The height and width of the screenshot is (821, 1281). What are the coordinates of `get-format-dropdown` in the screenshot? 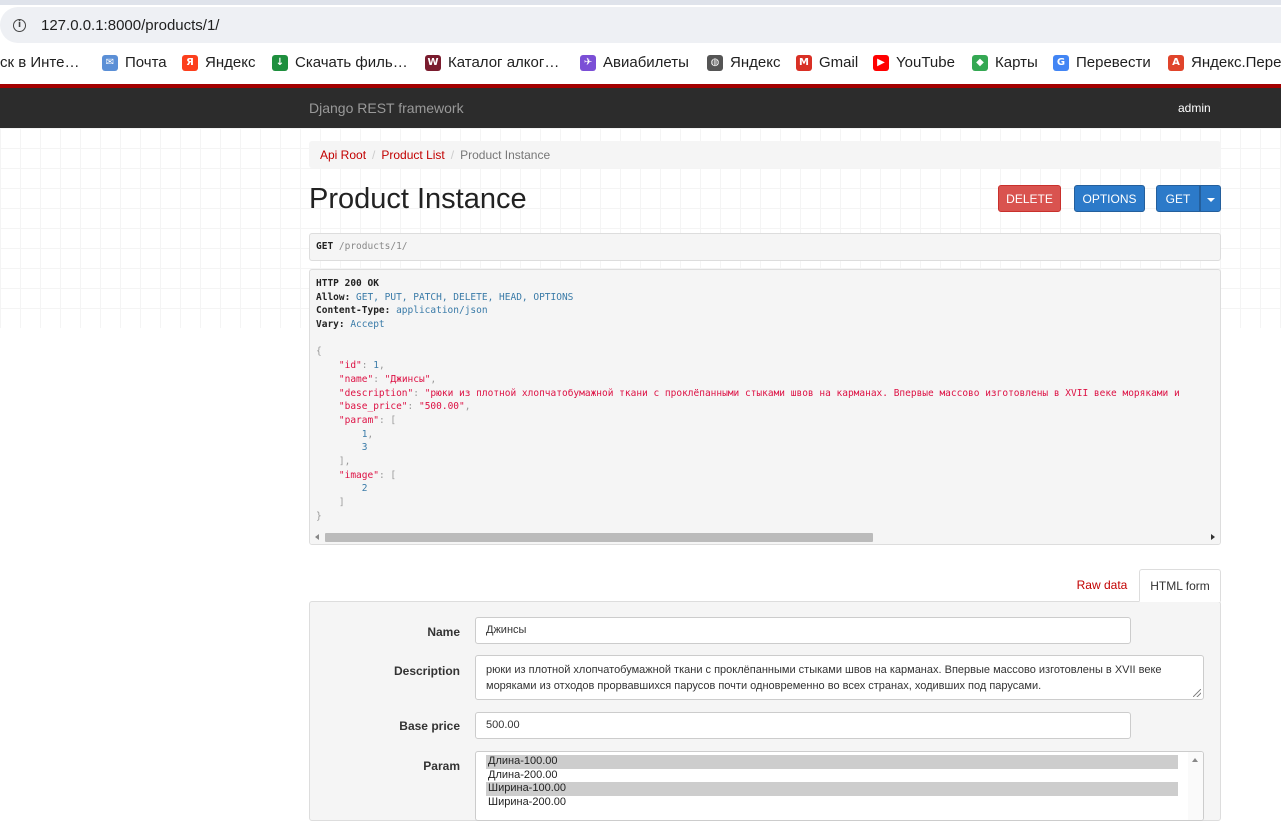 It's located at (1210, 198).